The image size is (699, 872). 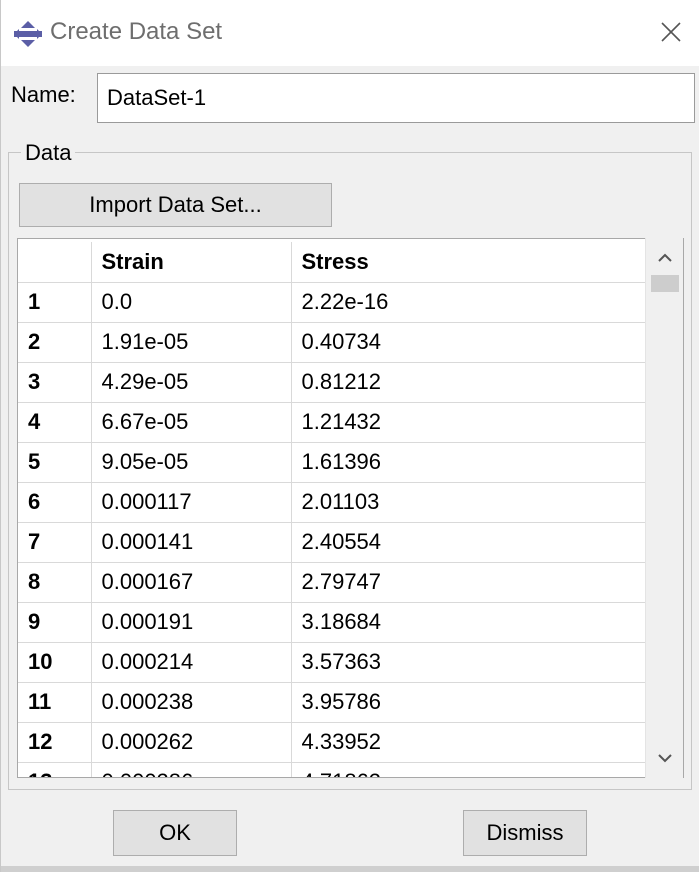 I want to click on dismiss-button: Dismiss, so click(x=525, y=833).